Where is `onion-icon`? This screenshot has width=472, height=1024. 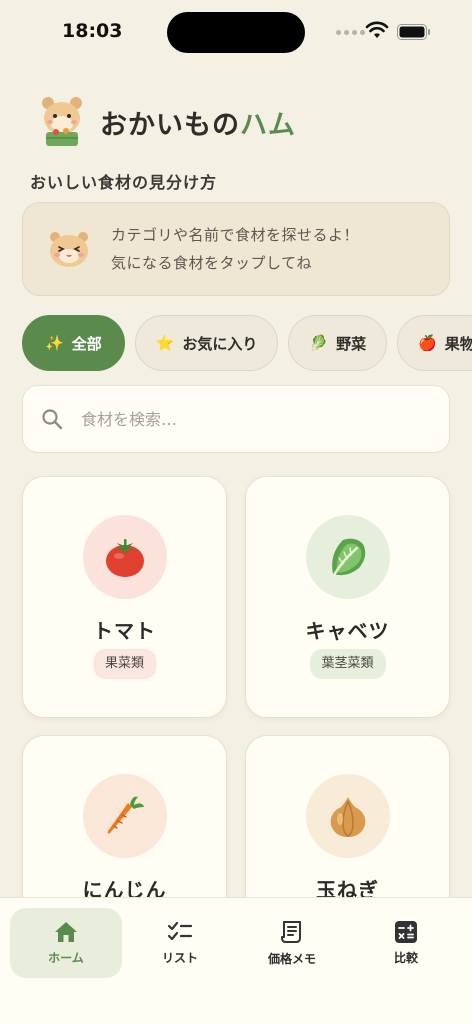
onion-icon is located at coordinates (348, 817).